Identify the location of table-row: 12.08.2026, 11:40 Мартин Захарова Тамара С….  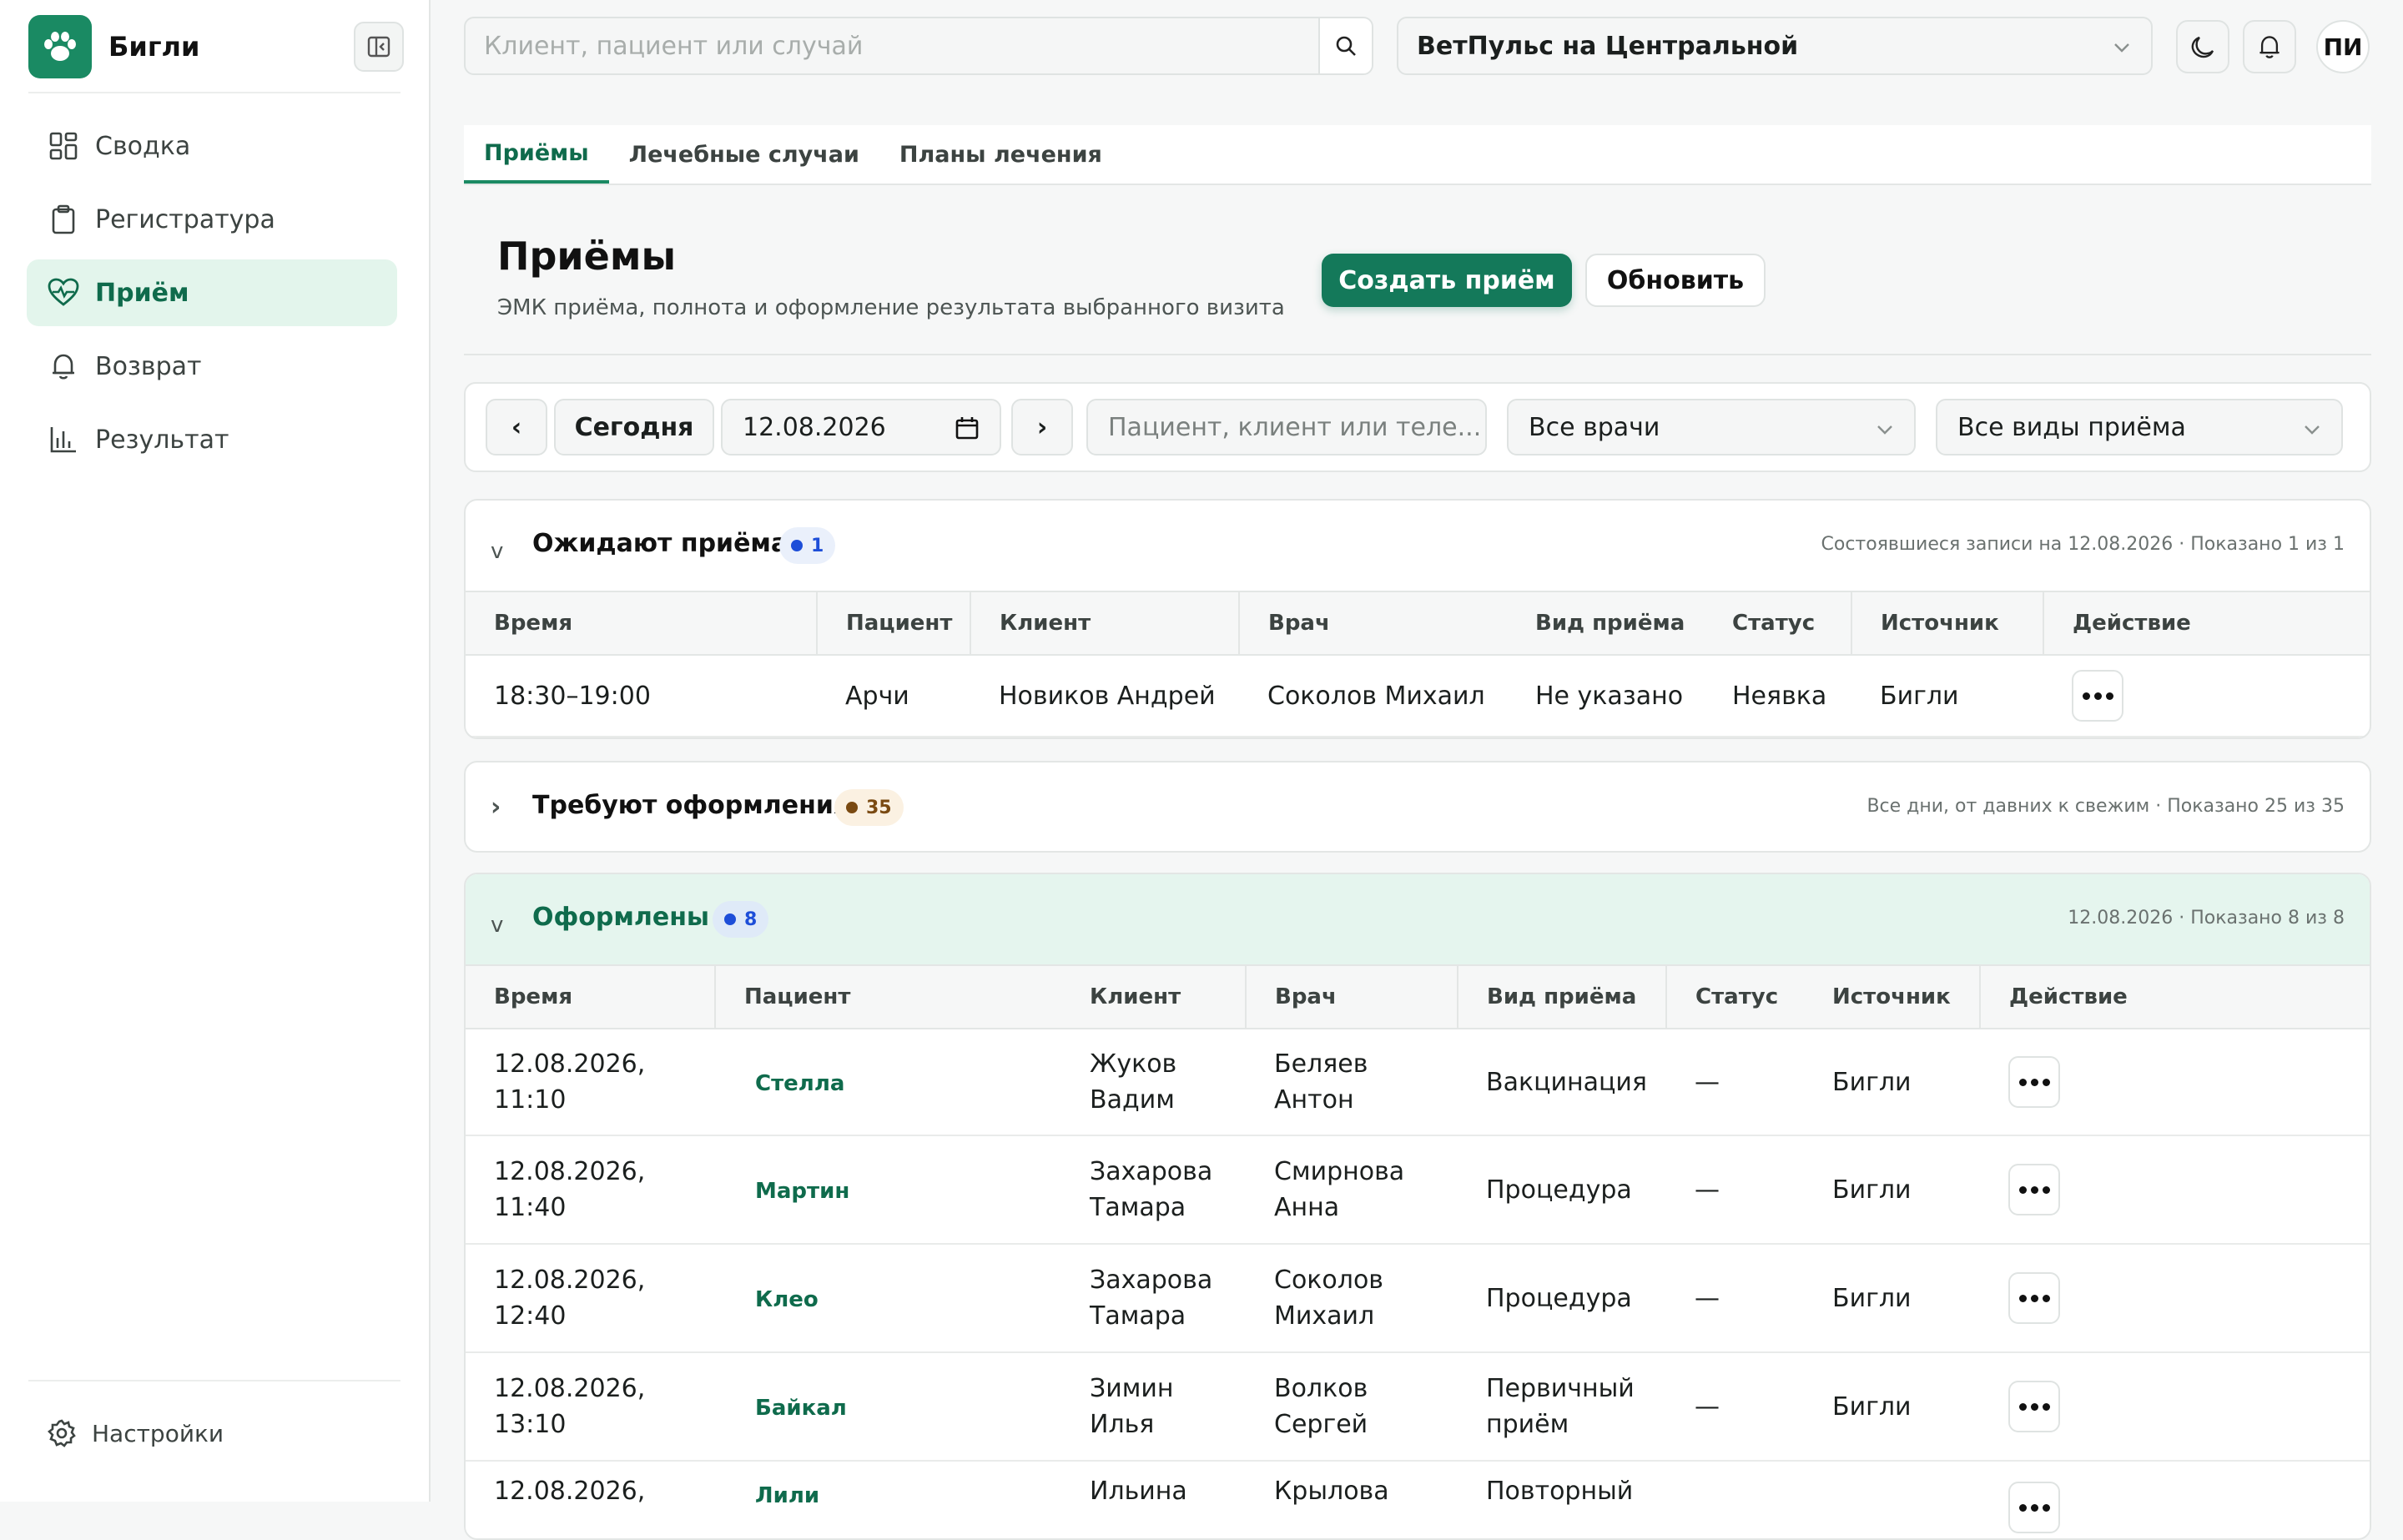
(1418, 1190).